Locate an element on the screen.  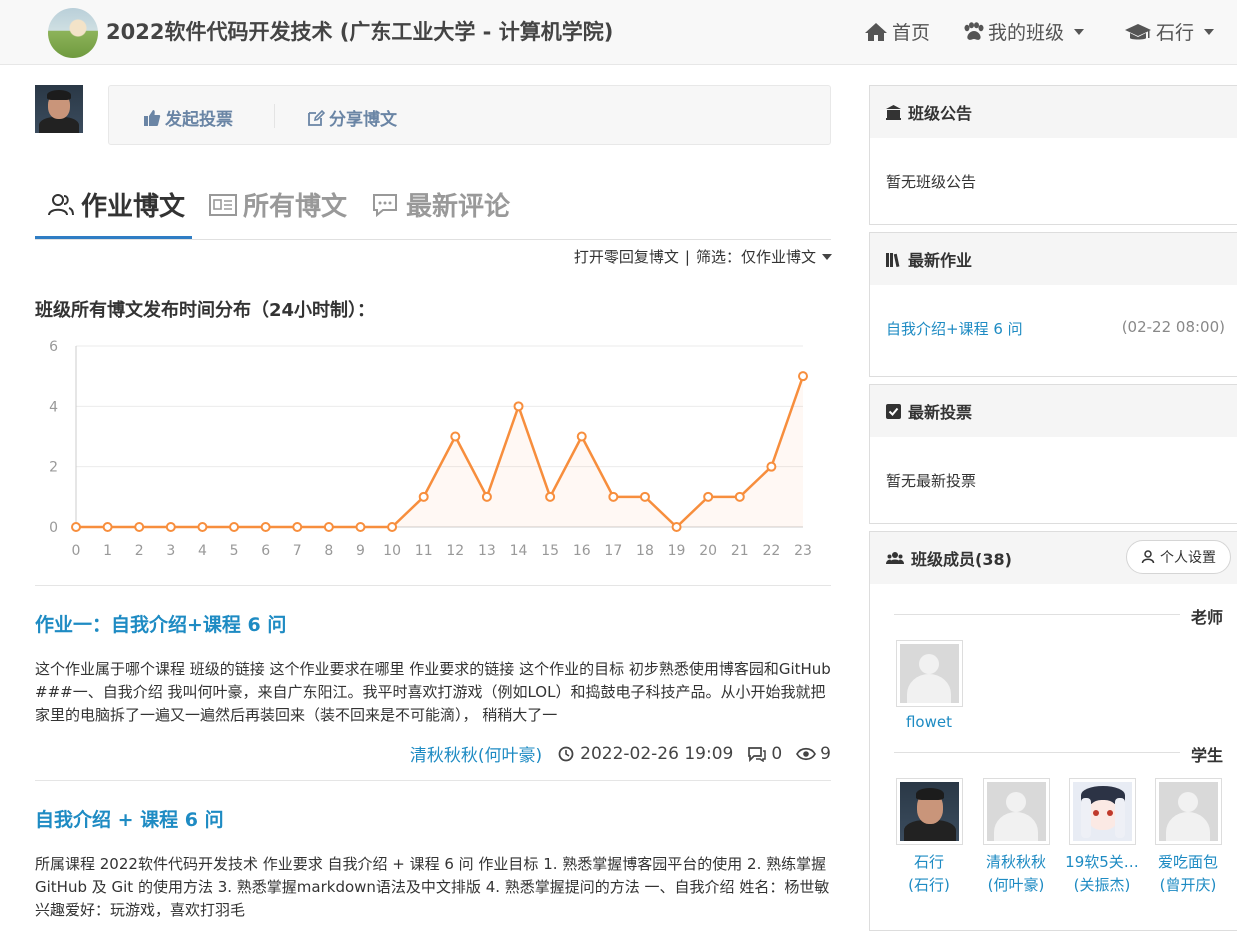
homework-link: 自我介绍+课程 6 问 is located at coordinates (954, 329).